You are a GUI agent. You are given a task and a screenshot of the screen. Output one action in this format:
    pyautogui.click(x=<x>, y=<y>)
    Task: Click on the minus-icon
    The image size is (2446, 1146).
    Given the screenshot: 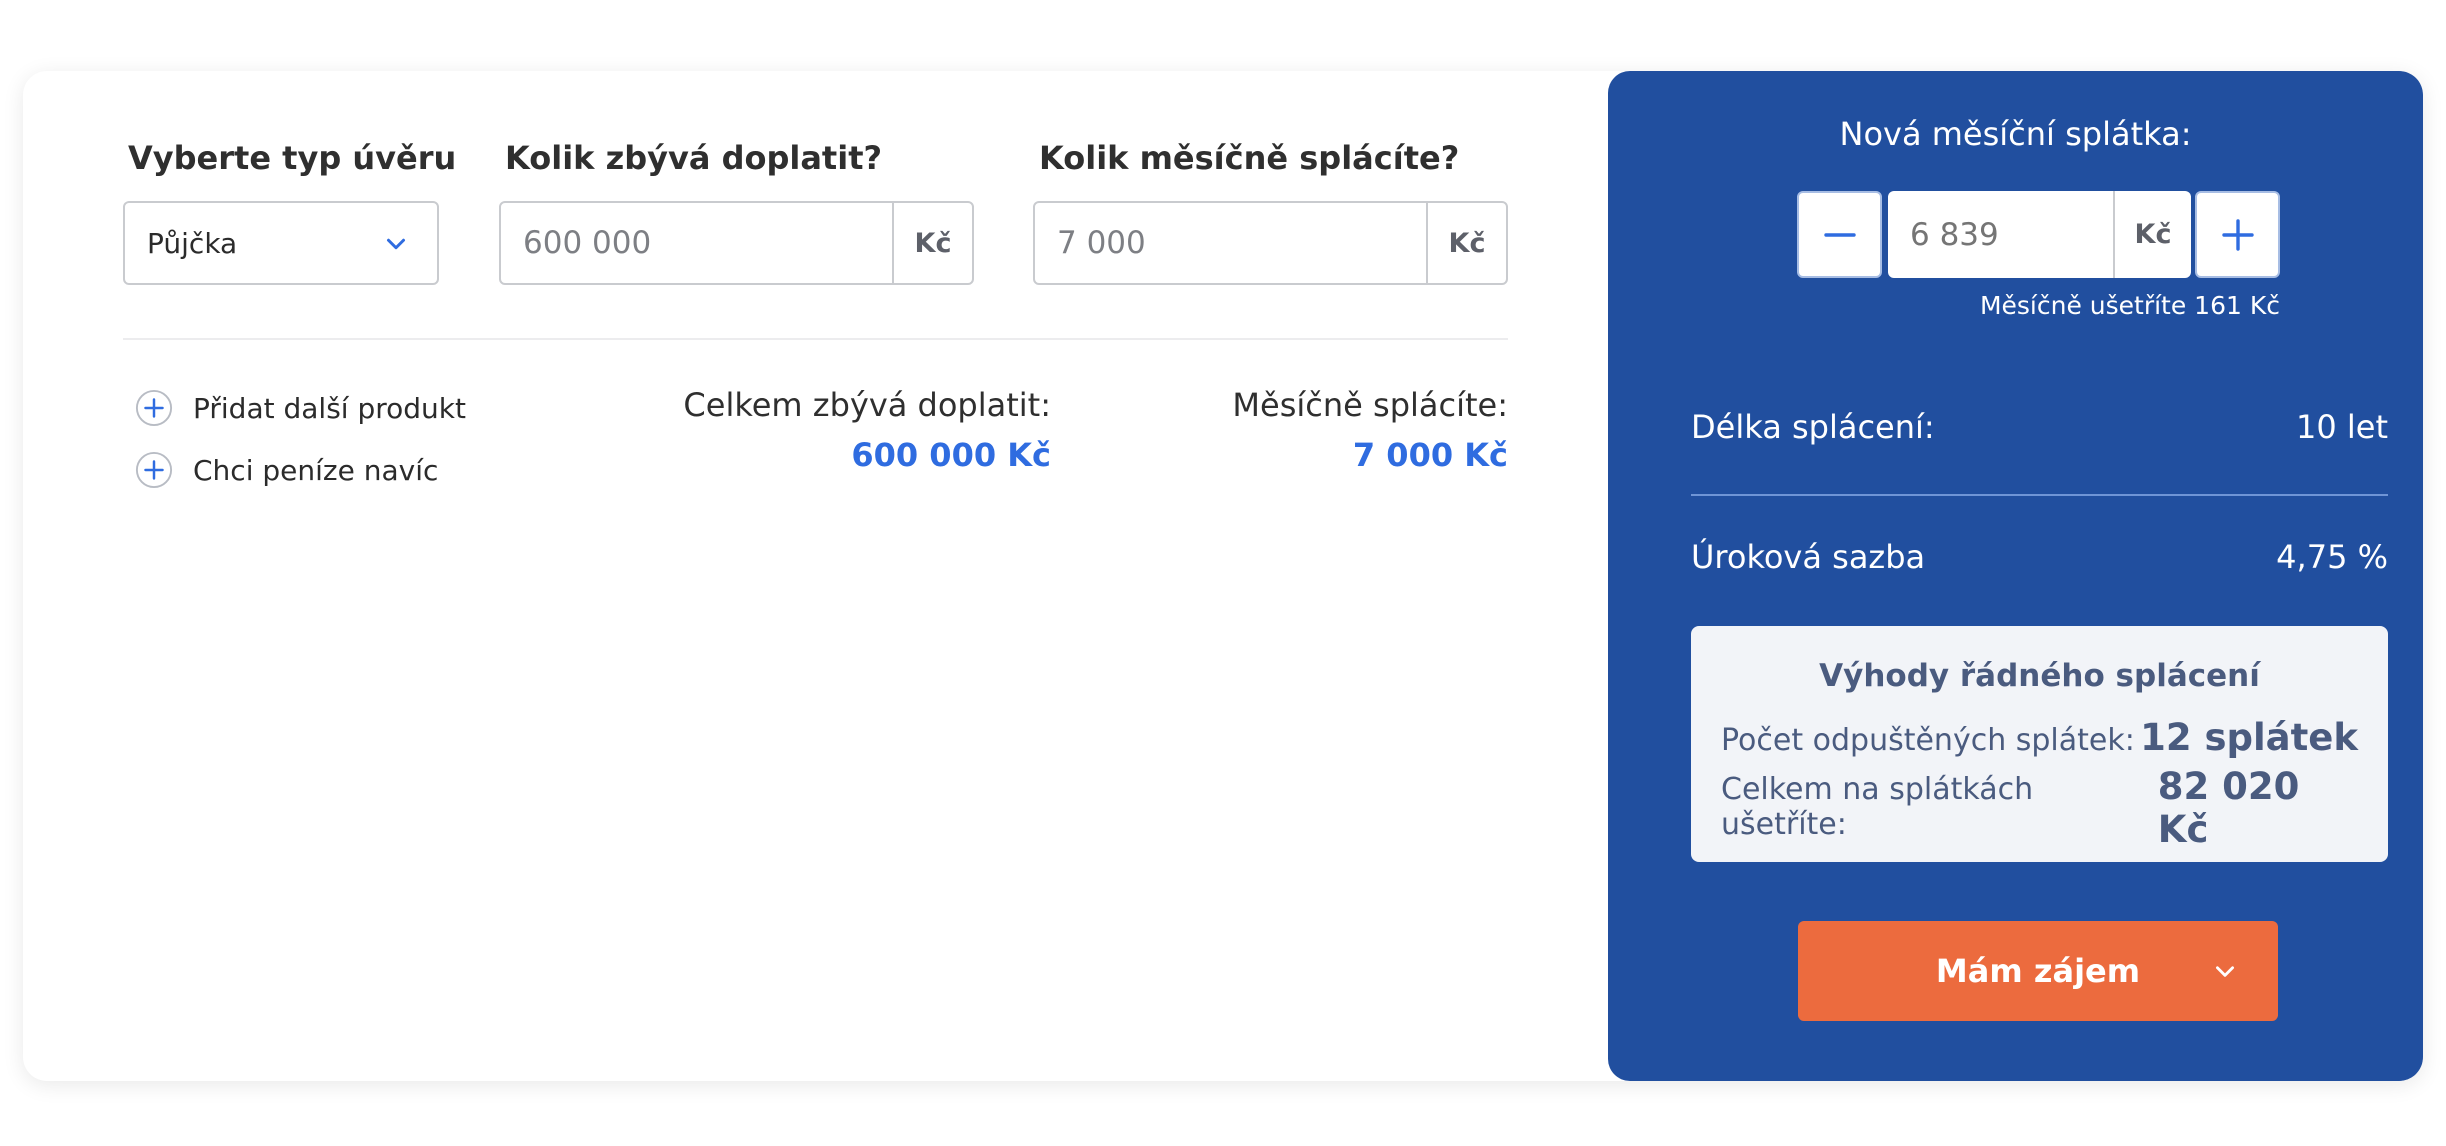 What is the action you would take?
    pyautogui.click(x=1839, y=234)
    